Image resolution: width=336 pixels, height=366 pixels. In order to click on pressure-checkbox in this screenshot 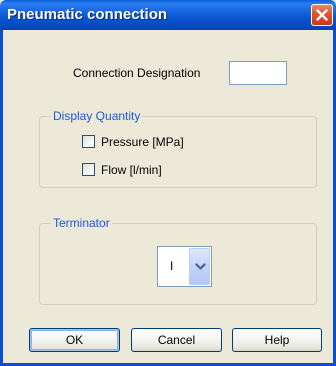, I will do `click(88, 141)`.